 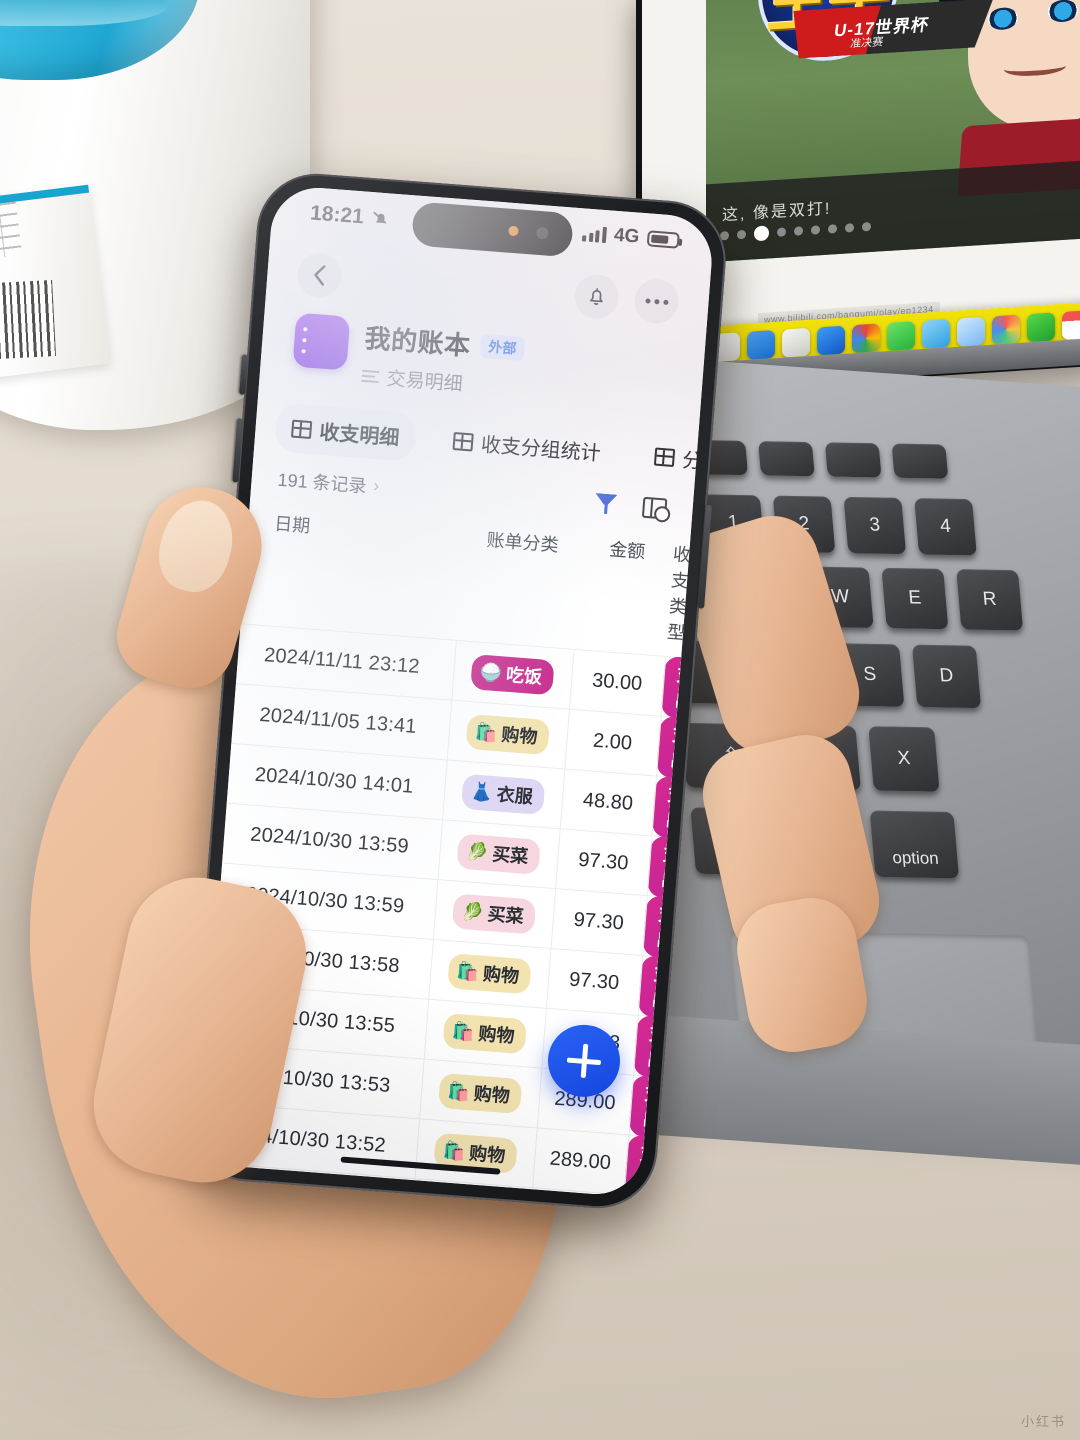 What do you see at coordinates (580, 1161) in the screenshot?
I see `cell-amount: 289.00` at bounding box center [580, 1161].